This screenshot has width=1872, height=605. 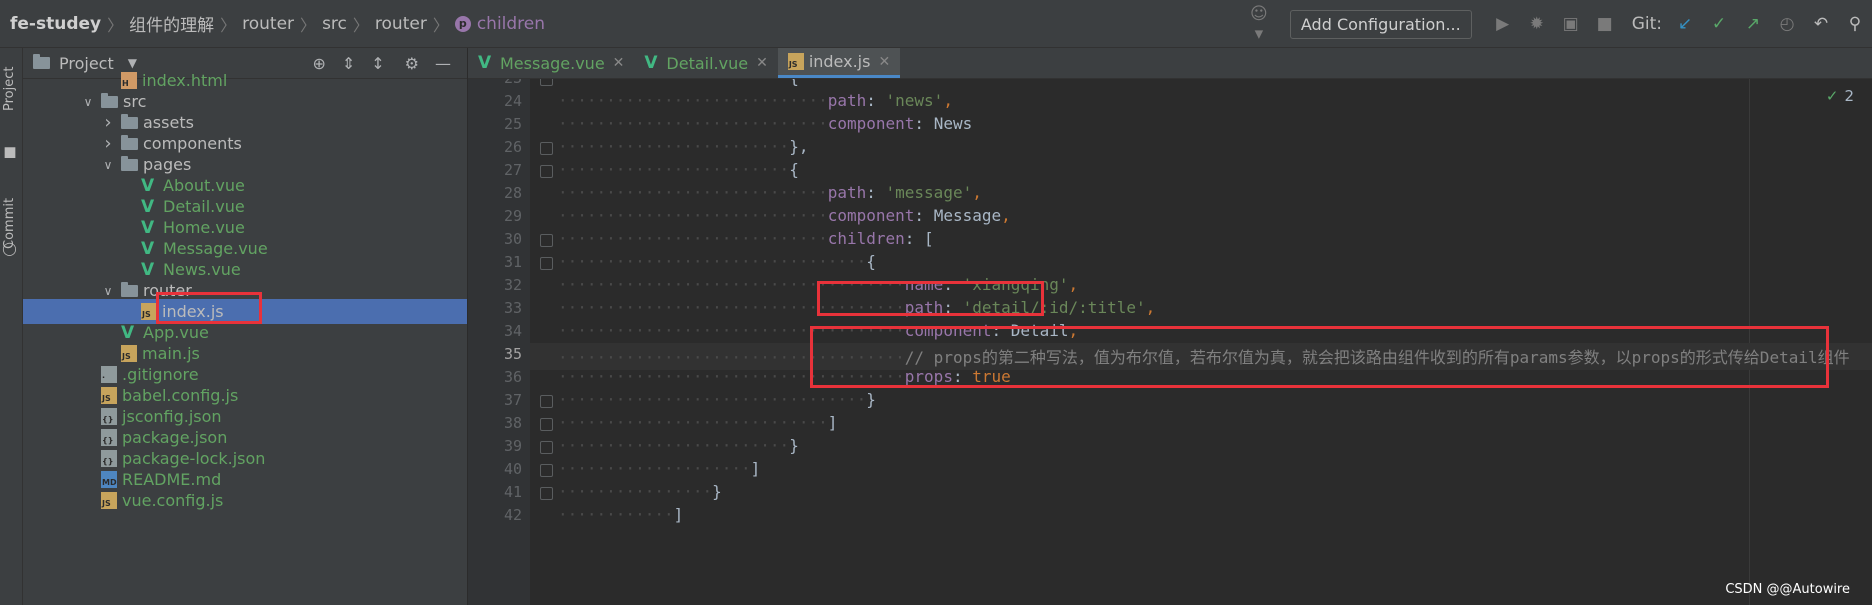 I want to click on code-token: component, so click(x=871, y=123).